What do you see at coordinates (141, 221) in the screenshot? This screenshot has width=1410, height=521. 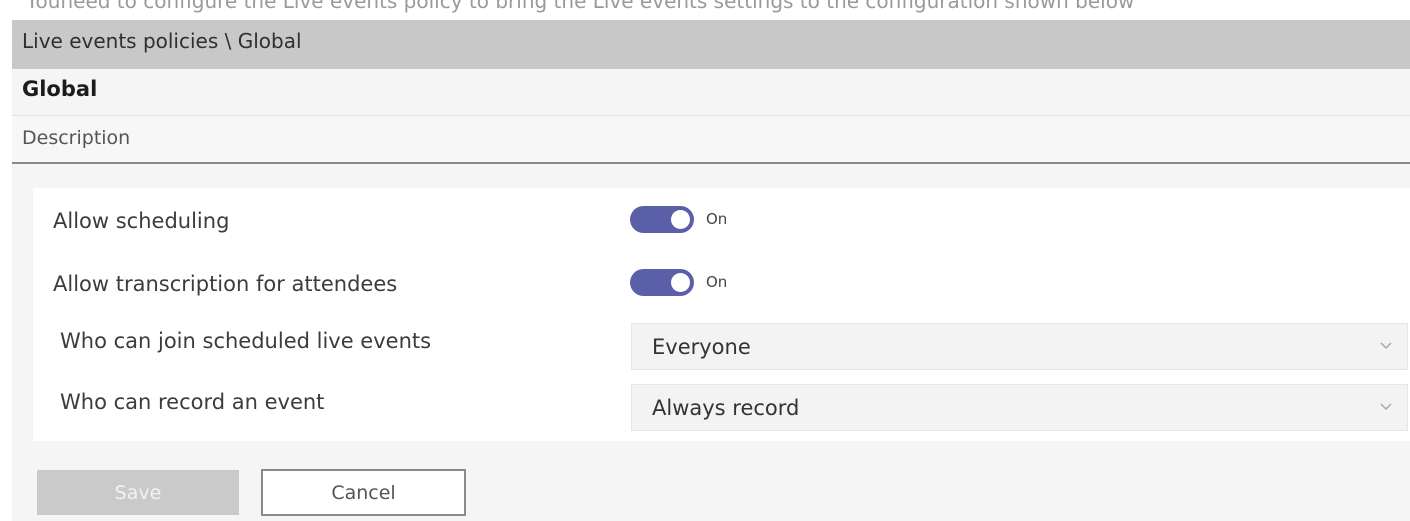 I see `allow-scheduling-label: Allow scheduling` at bounding box center [141, 221].